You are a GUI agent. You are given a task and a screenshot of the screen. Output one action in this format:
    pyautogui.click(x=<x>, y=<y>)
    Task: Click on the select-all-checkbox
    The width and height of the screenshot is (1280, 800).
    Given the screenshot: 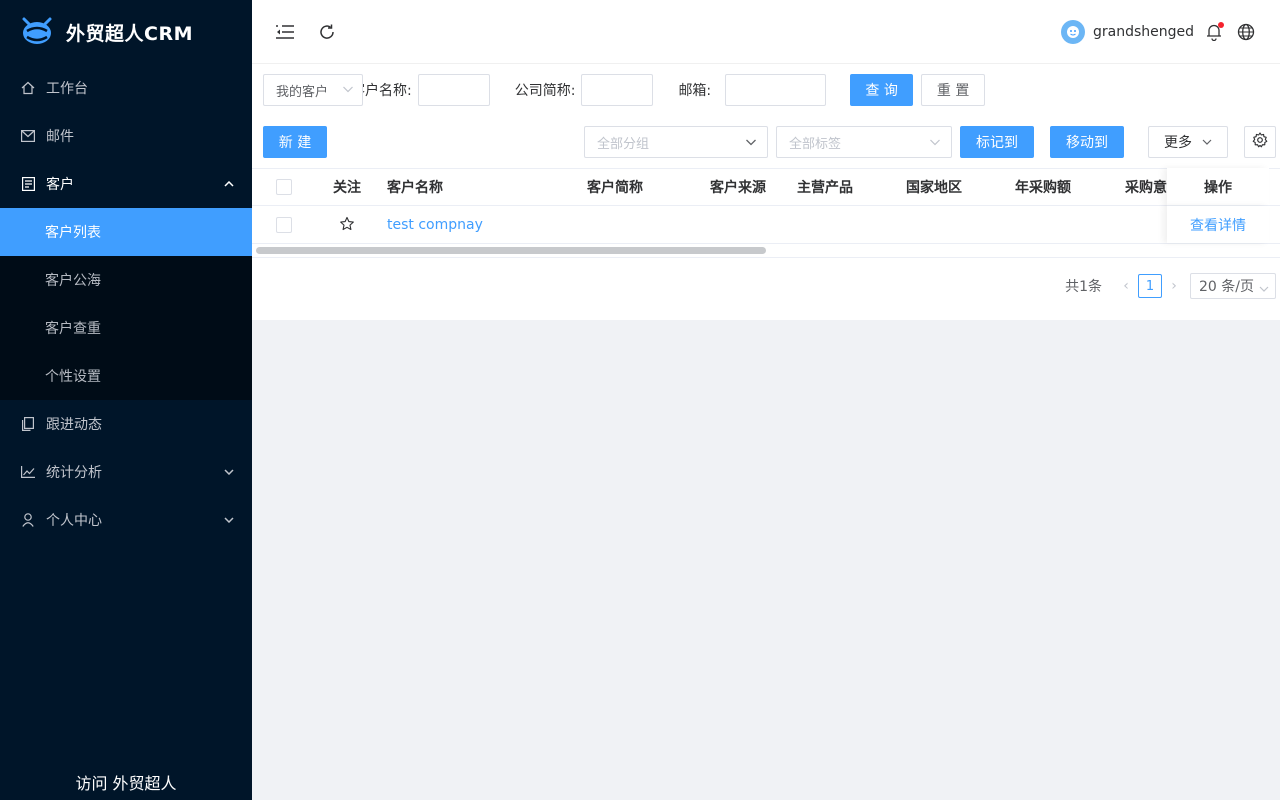 What is the action you would take?
    pyautogui.click(x=284, y=187)
    